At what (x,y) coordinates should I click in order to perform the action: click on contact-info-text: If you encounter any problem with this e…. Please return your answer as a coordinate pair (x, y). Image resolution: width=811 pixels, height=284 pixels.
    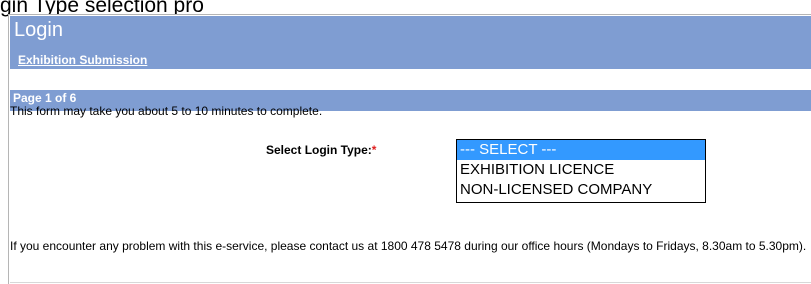
    Looking at the image, I should click on (408, 246).